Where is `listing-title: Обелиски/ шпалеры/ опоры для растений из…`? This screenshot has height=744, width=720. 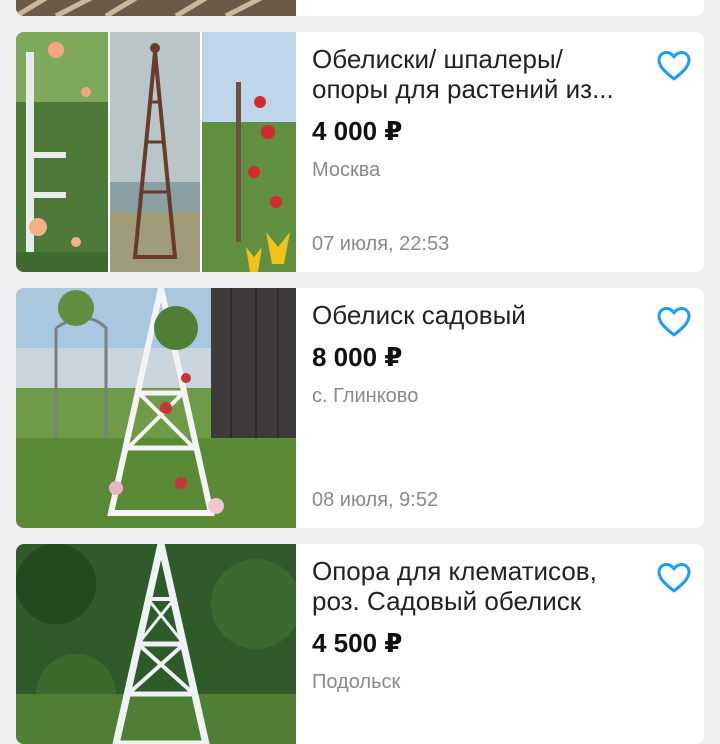
listing-title: Обелиски/ шпалеры/ опоры для растений из… is located at coordinates (480, 74).